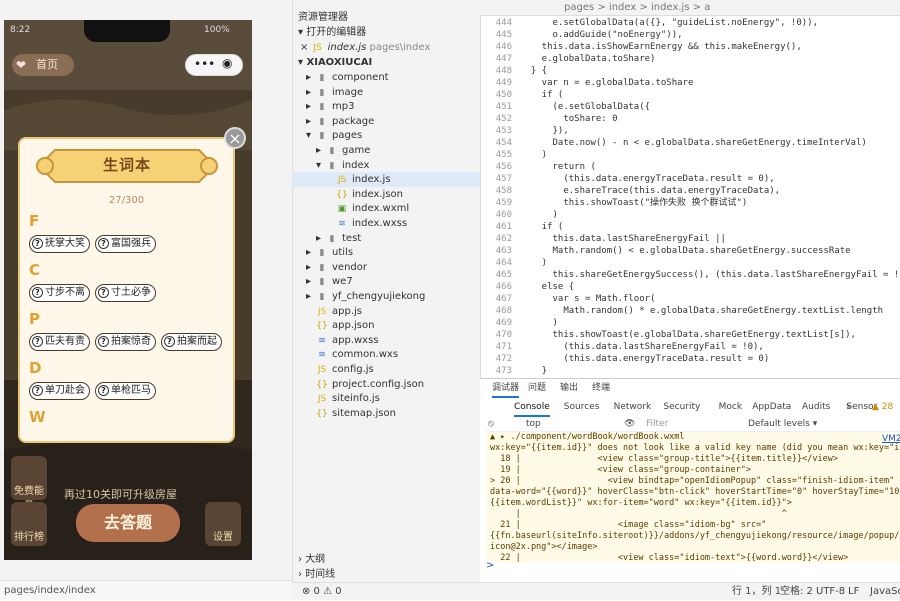  What do you see at coordinates (59, 244) in the screenshot?
I see `word-chip: ? 抚掌大笑` at bounding box center [59, 244].